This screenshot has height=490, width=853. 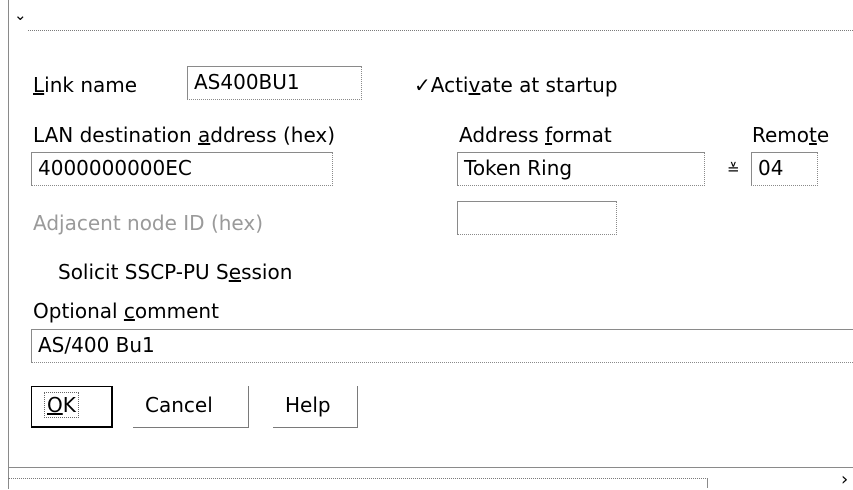 I want to click on address-format-label: Address format, so click(x=535, y=135).